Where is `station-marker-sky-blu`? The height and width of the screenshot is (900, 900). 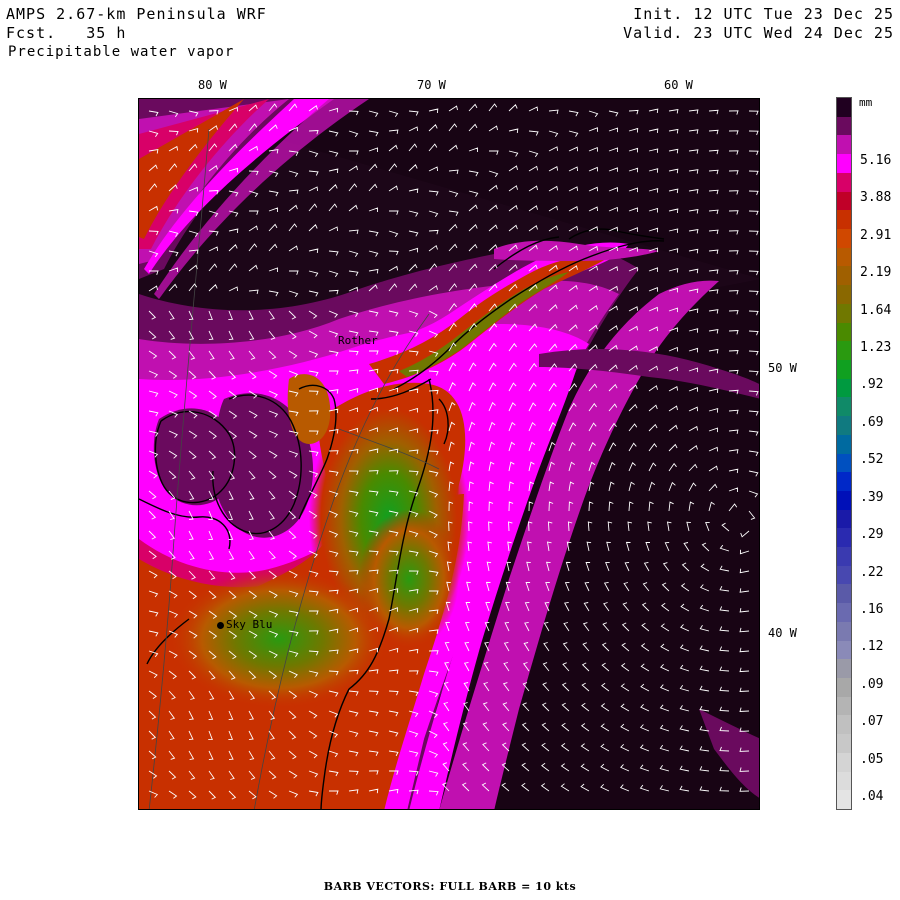
station-marker-sky-blu is located at coordinates (220, 625).